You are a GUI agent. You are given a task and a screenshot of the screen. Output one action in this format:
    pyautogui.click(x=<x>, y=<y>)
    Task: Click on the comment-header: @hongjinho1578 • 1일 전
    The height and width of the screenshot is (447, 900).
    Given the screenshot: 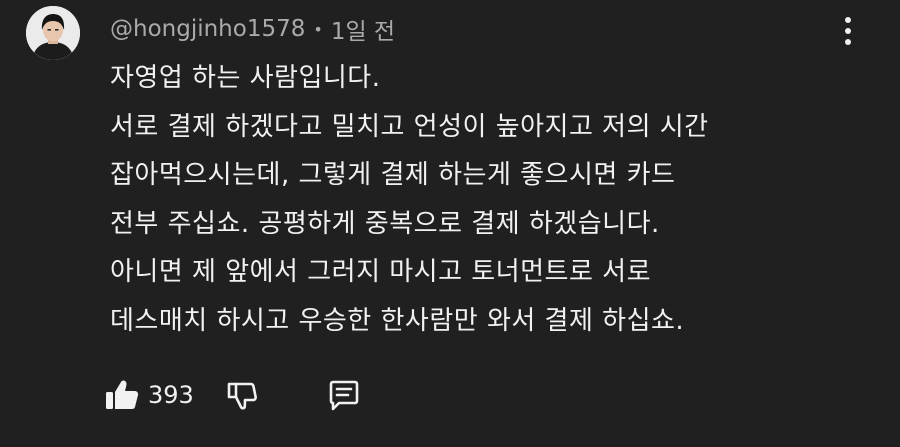 What is the action you would take?
    pyautogui.click(x=252, y=29)
    